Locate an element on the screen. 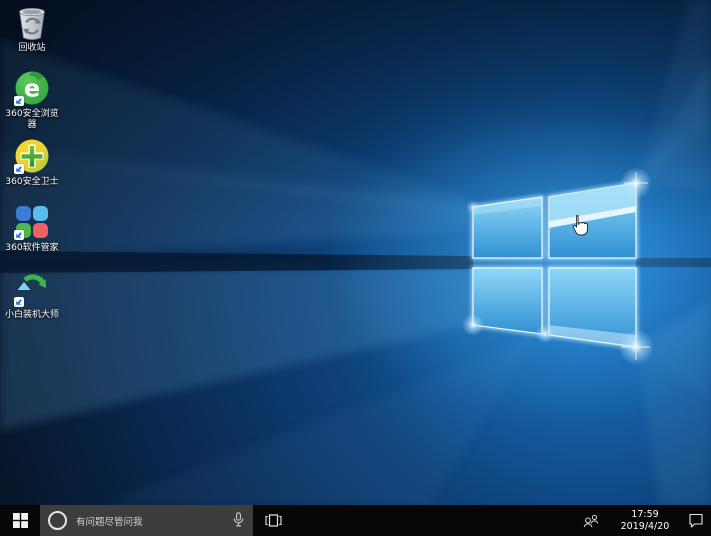 This screenshot has height=536, width=711. svg-text: e is located at coordinates (32, 89).